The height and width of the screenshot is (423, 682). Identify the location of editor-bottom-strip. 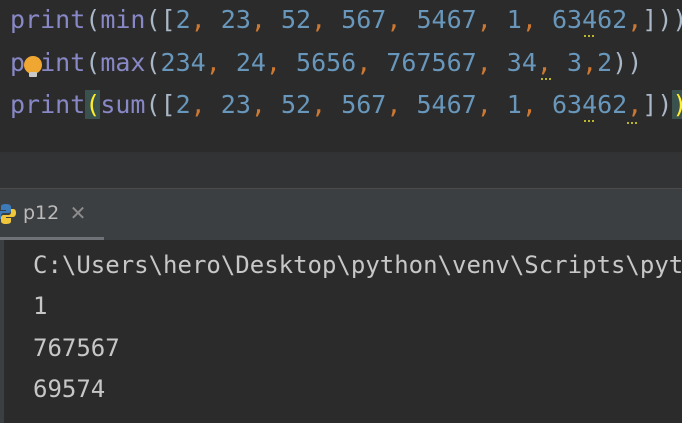
(341, 170).